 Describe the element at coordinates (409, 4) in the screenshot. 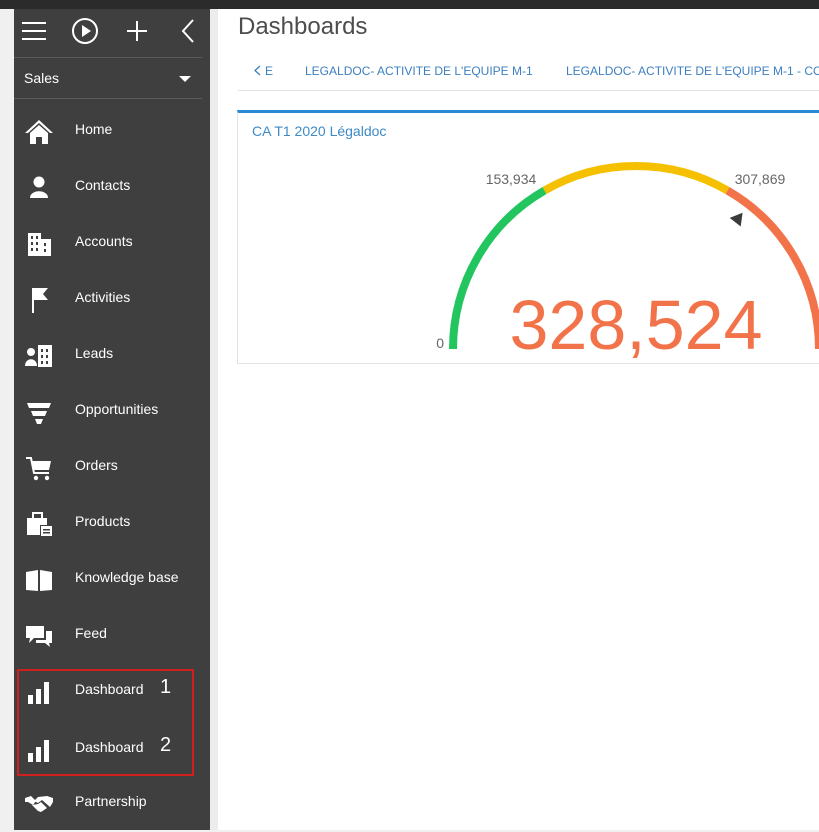

I see `top-bar` at that location.